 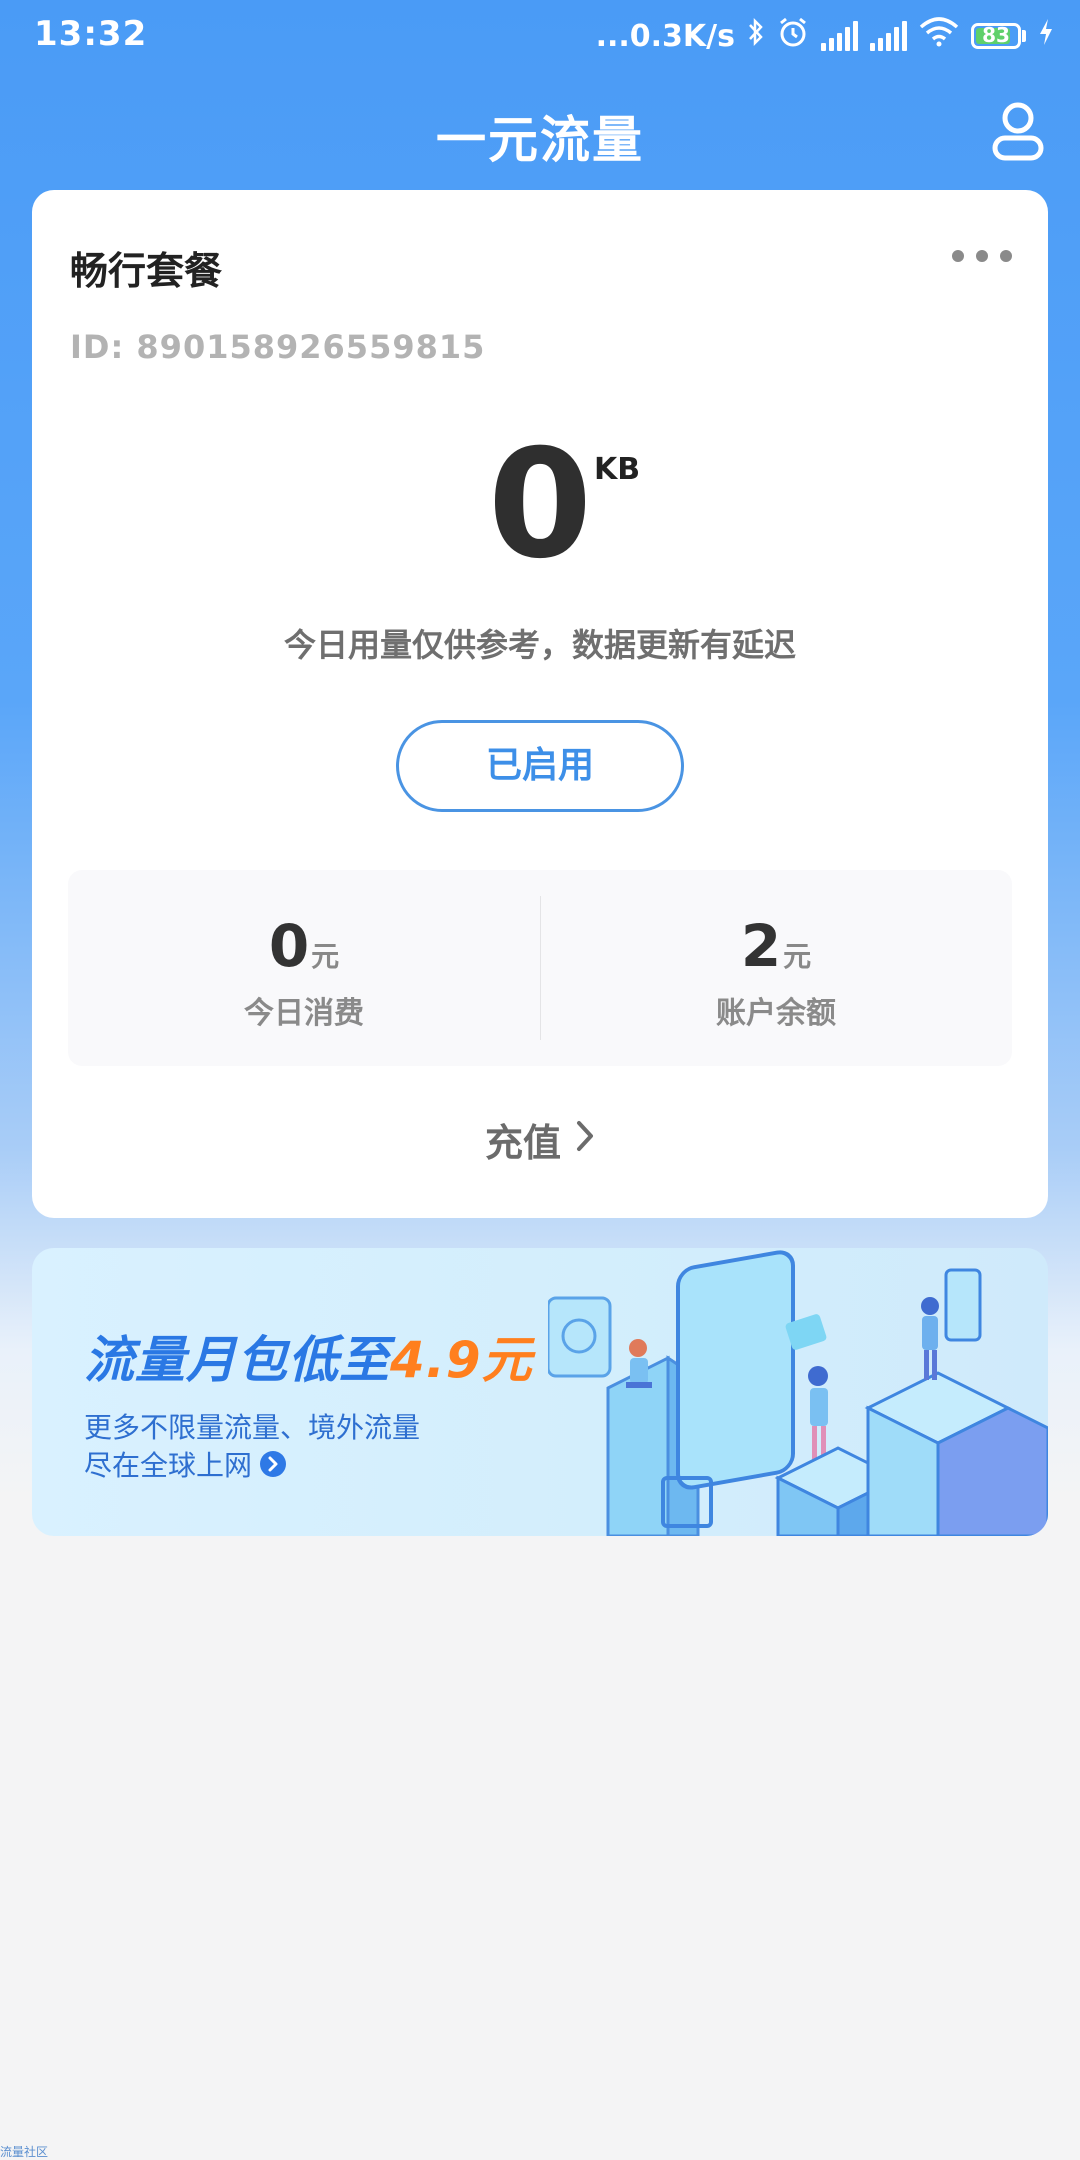 I want to click on bluetooth-icon, so click(x=756, y=36).